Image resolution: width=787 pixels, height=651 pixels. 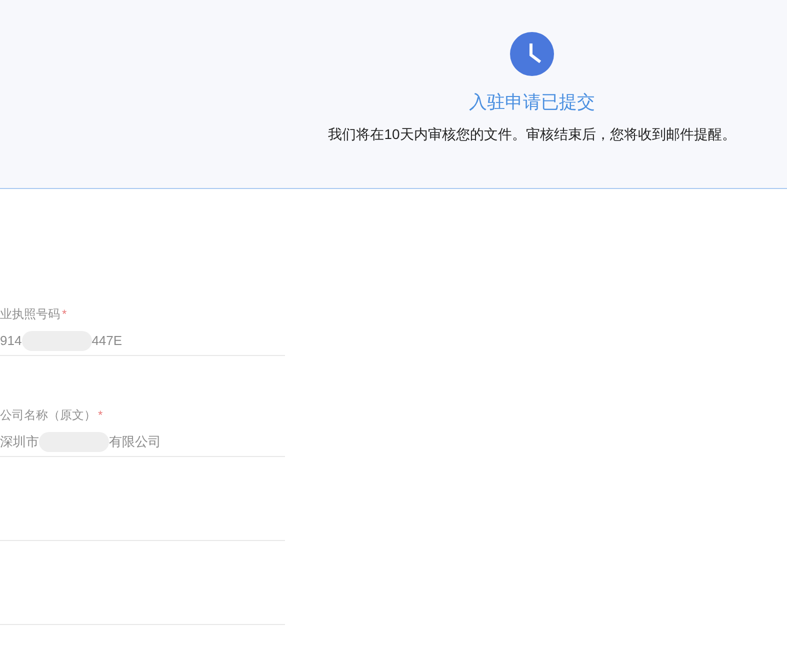 I want to click on text-field: 业执照号码 * 914 447E, so click(x=142, y=331).